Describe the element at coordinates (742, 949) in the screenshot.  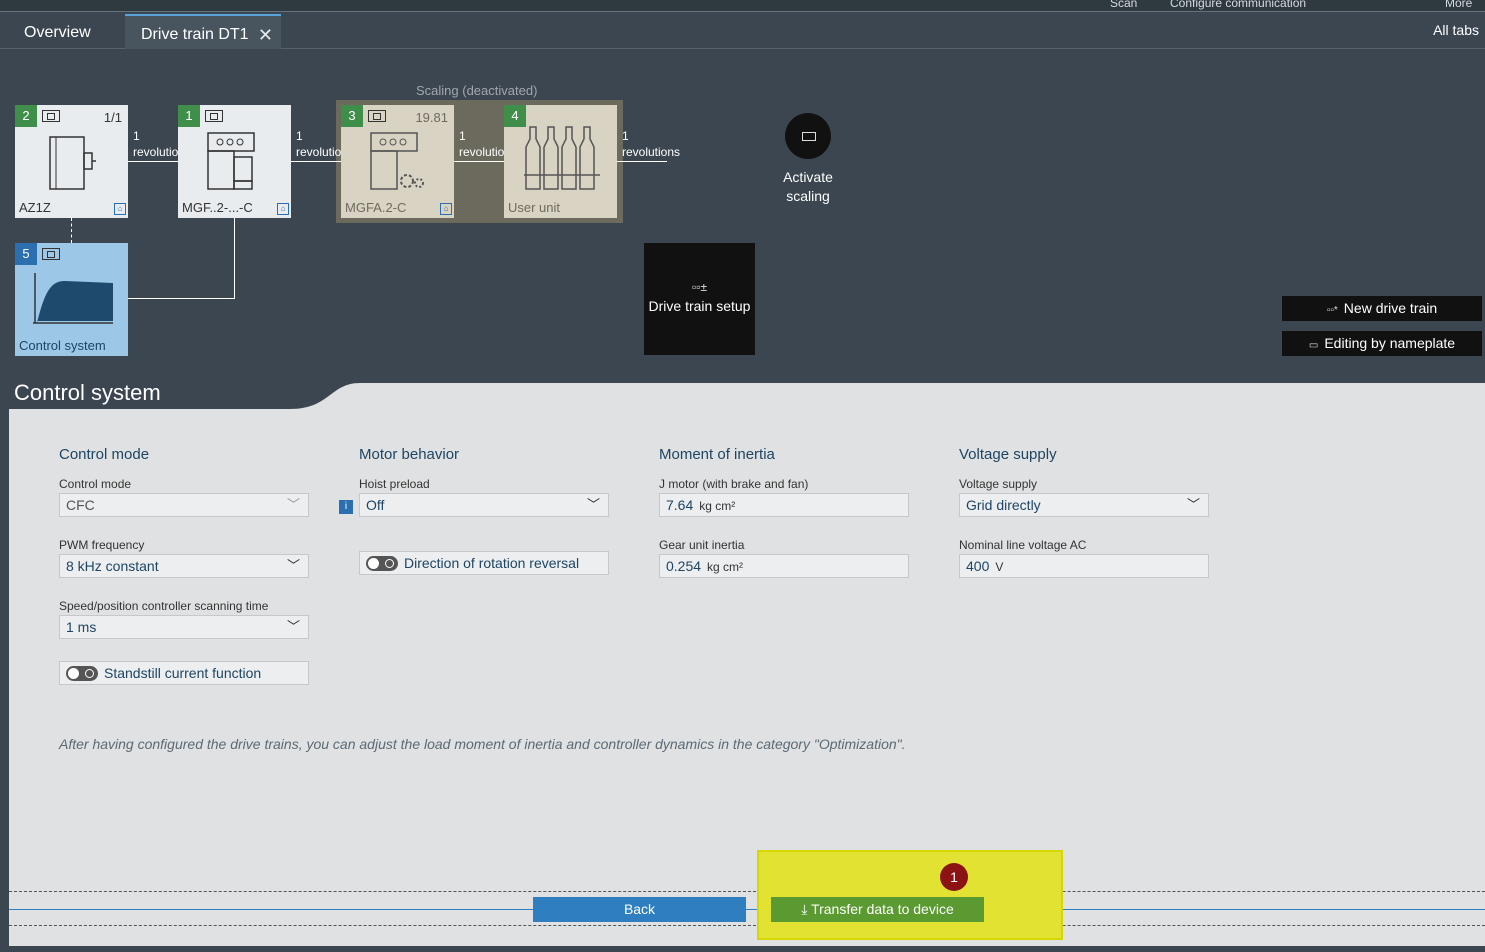
I see `bottom-strip` at that location.